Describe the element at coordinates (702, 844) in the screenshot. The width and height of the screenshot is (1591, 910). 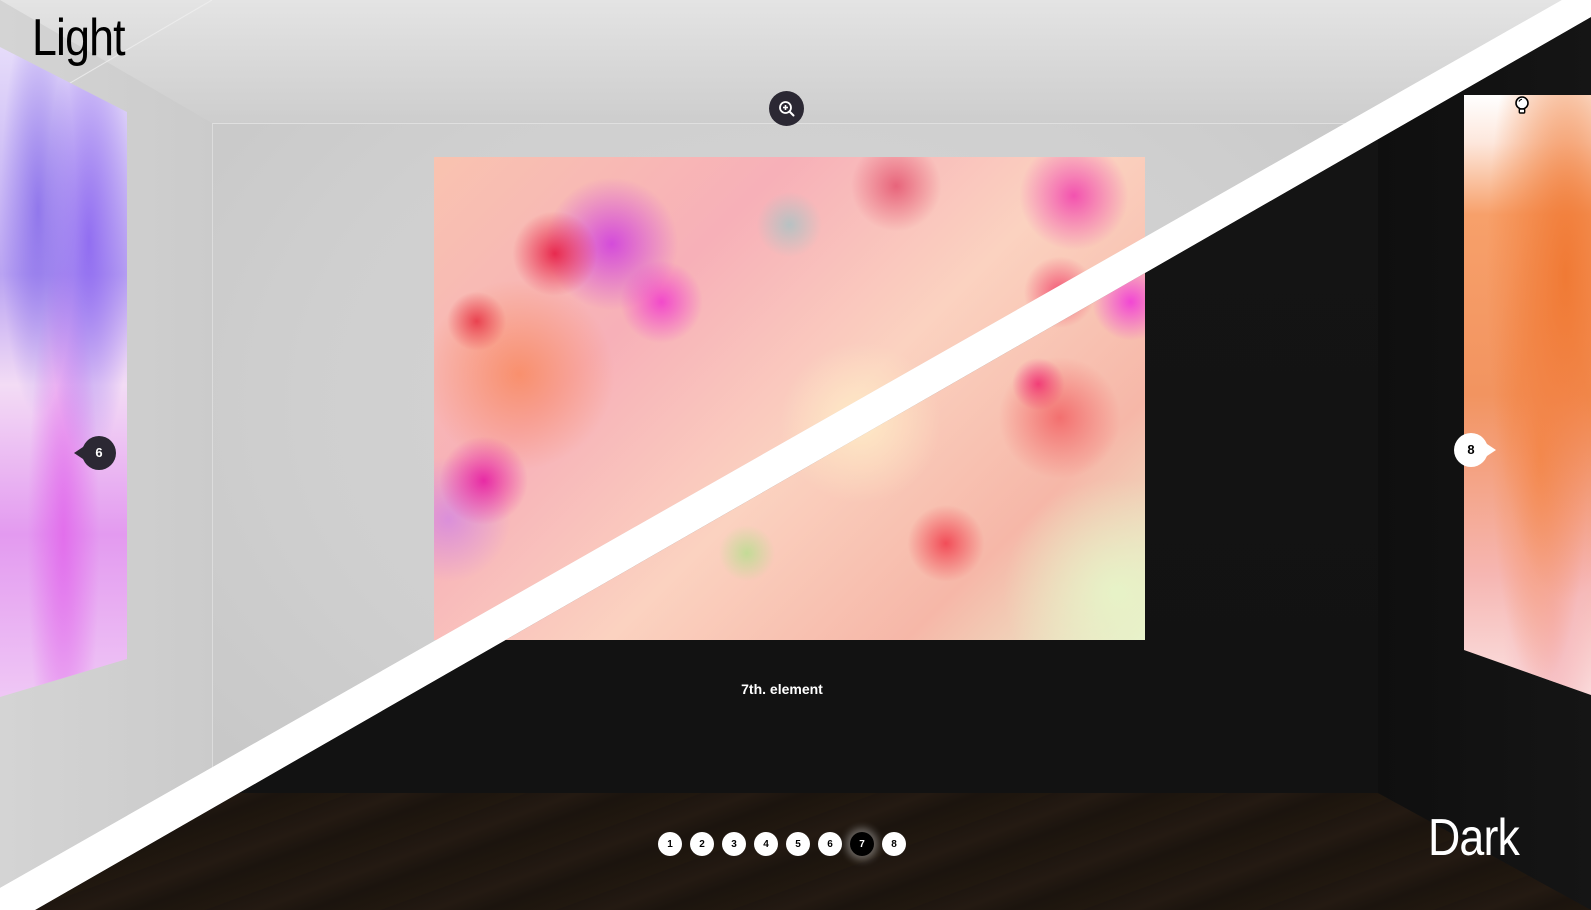
I see `page-dot-2: 2` at that location.